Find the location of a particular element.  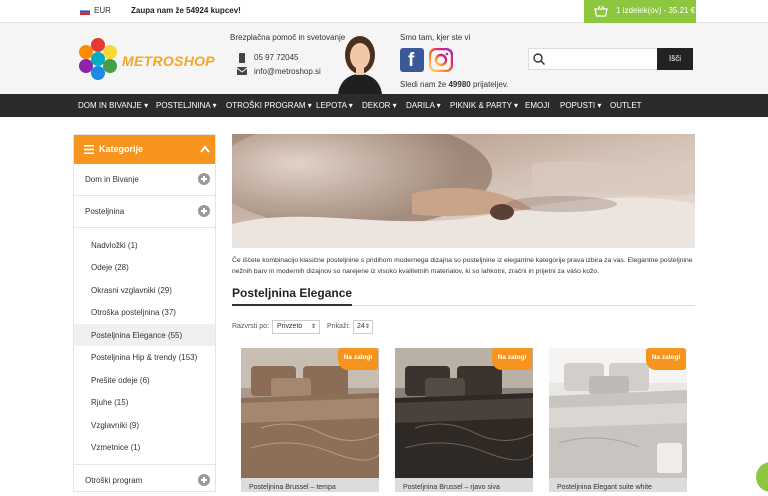

sort-select: Privzeto ⇕ is located at coordinates (296, 327).